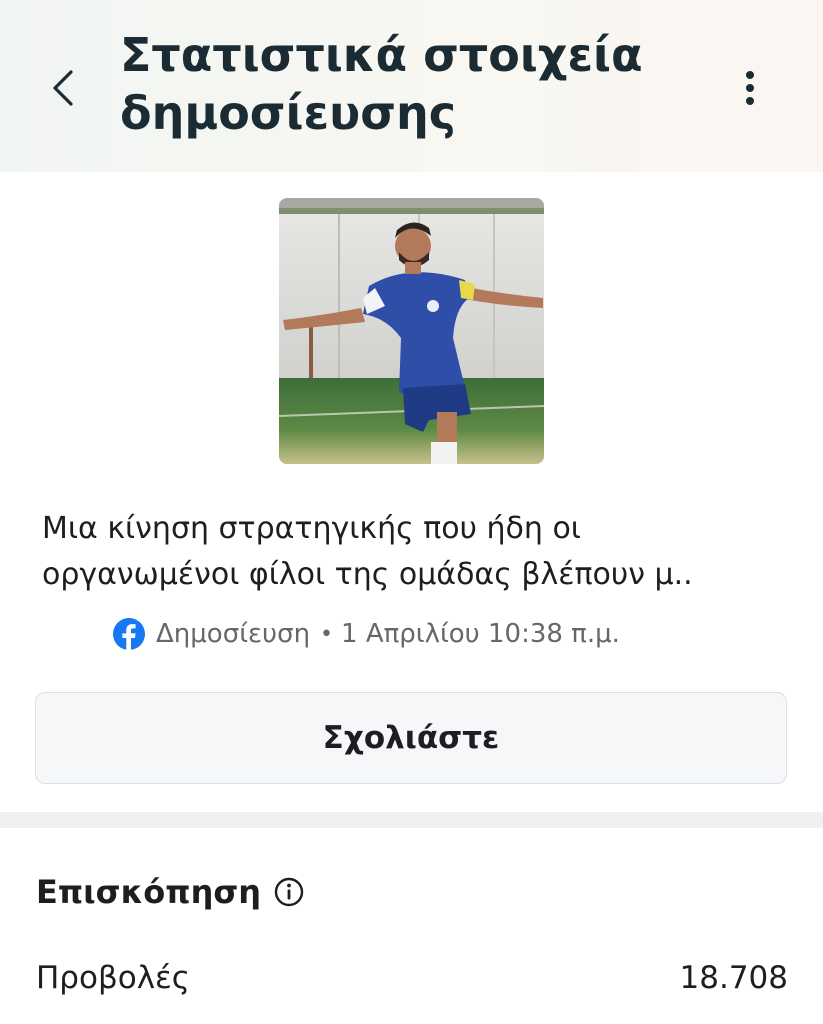  I want to click on caption-line-2: οργανωμένοι φίλοι της ομάδας βλέπουν μ.., so click(367, 574).